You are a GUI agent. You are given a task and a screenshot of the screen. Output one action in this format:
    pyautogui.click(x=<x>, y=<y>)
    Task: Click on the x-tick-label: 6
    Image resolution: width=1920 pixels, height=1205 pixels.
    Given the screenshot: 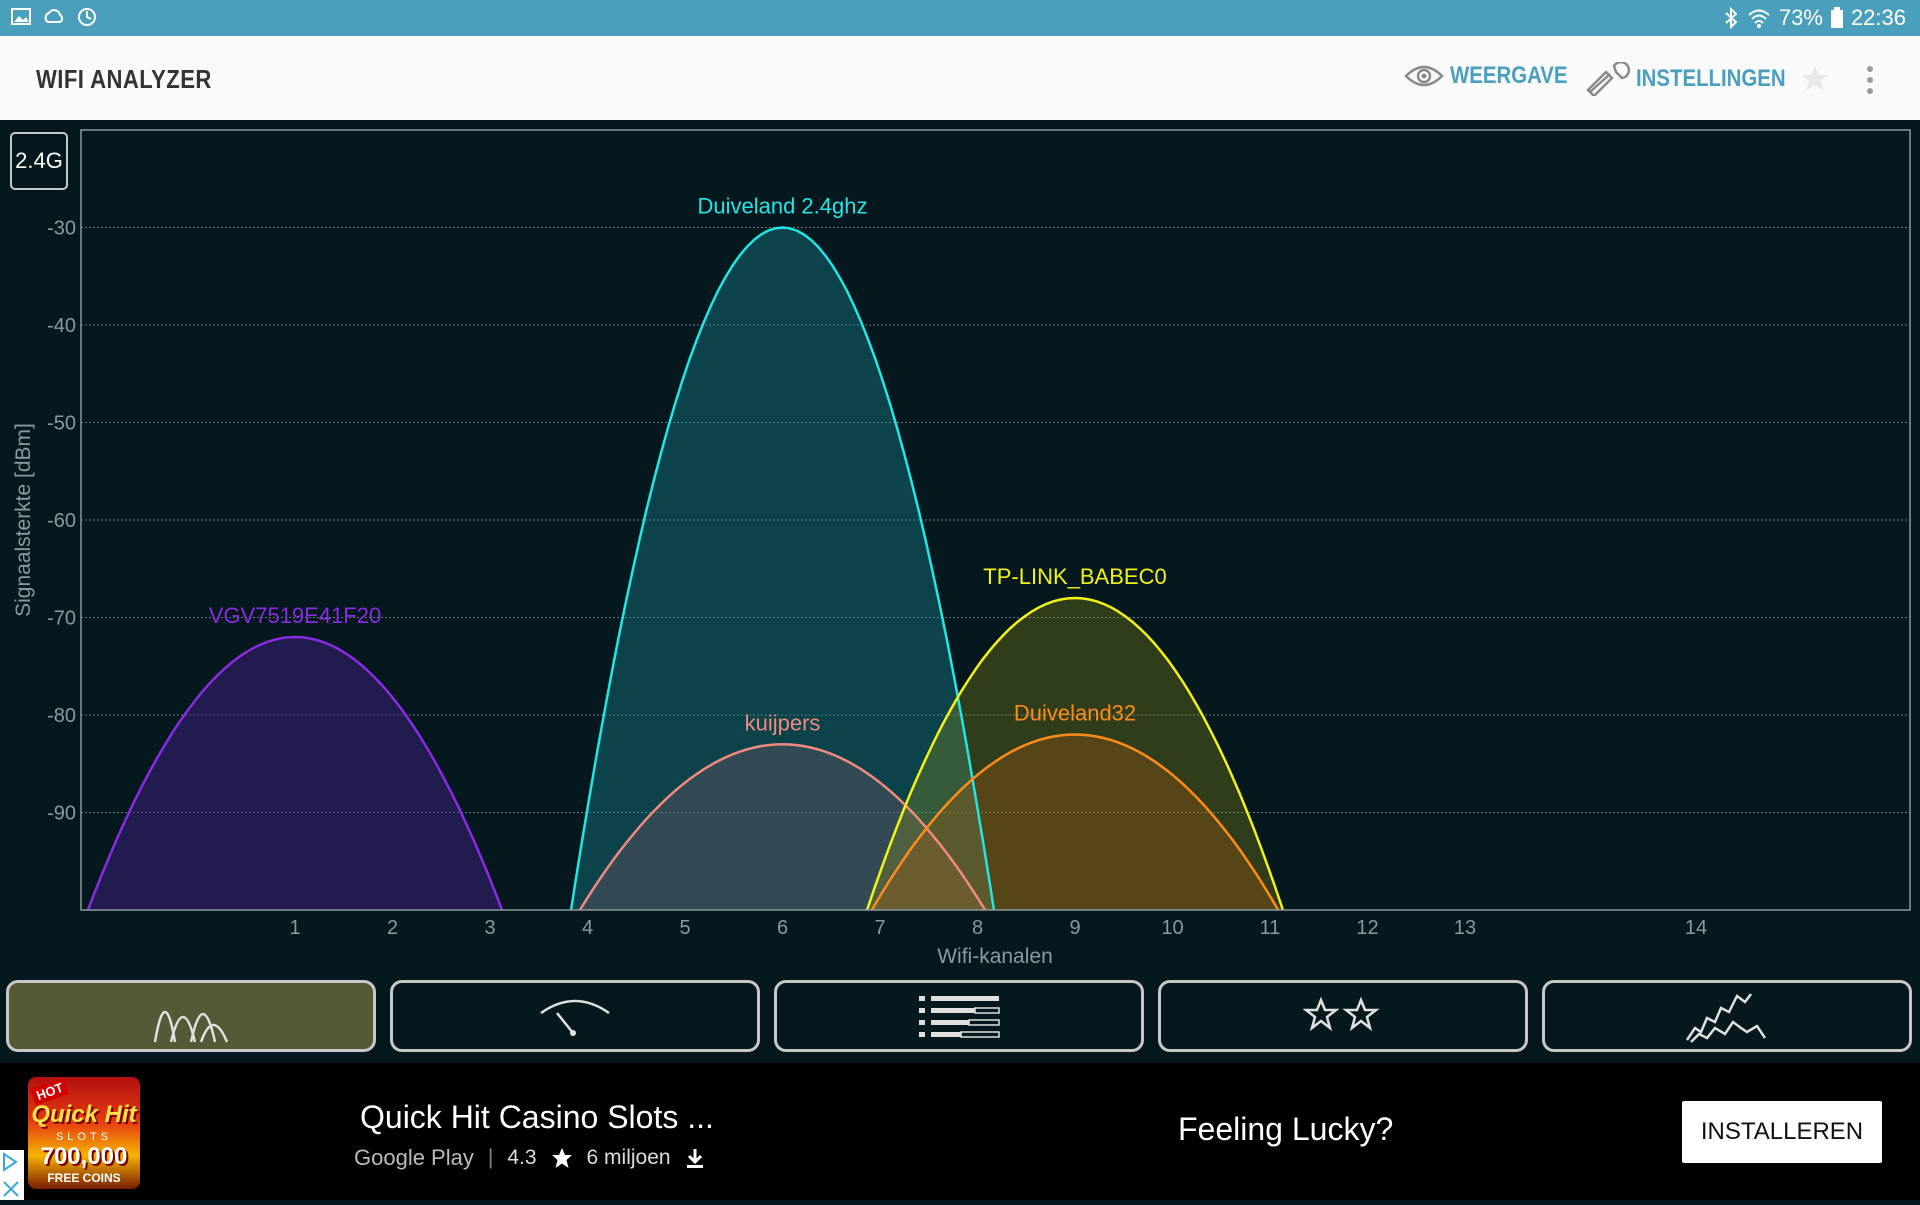 What is the action you would take?
    pyautogui.click(x=782, y=928)
    